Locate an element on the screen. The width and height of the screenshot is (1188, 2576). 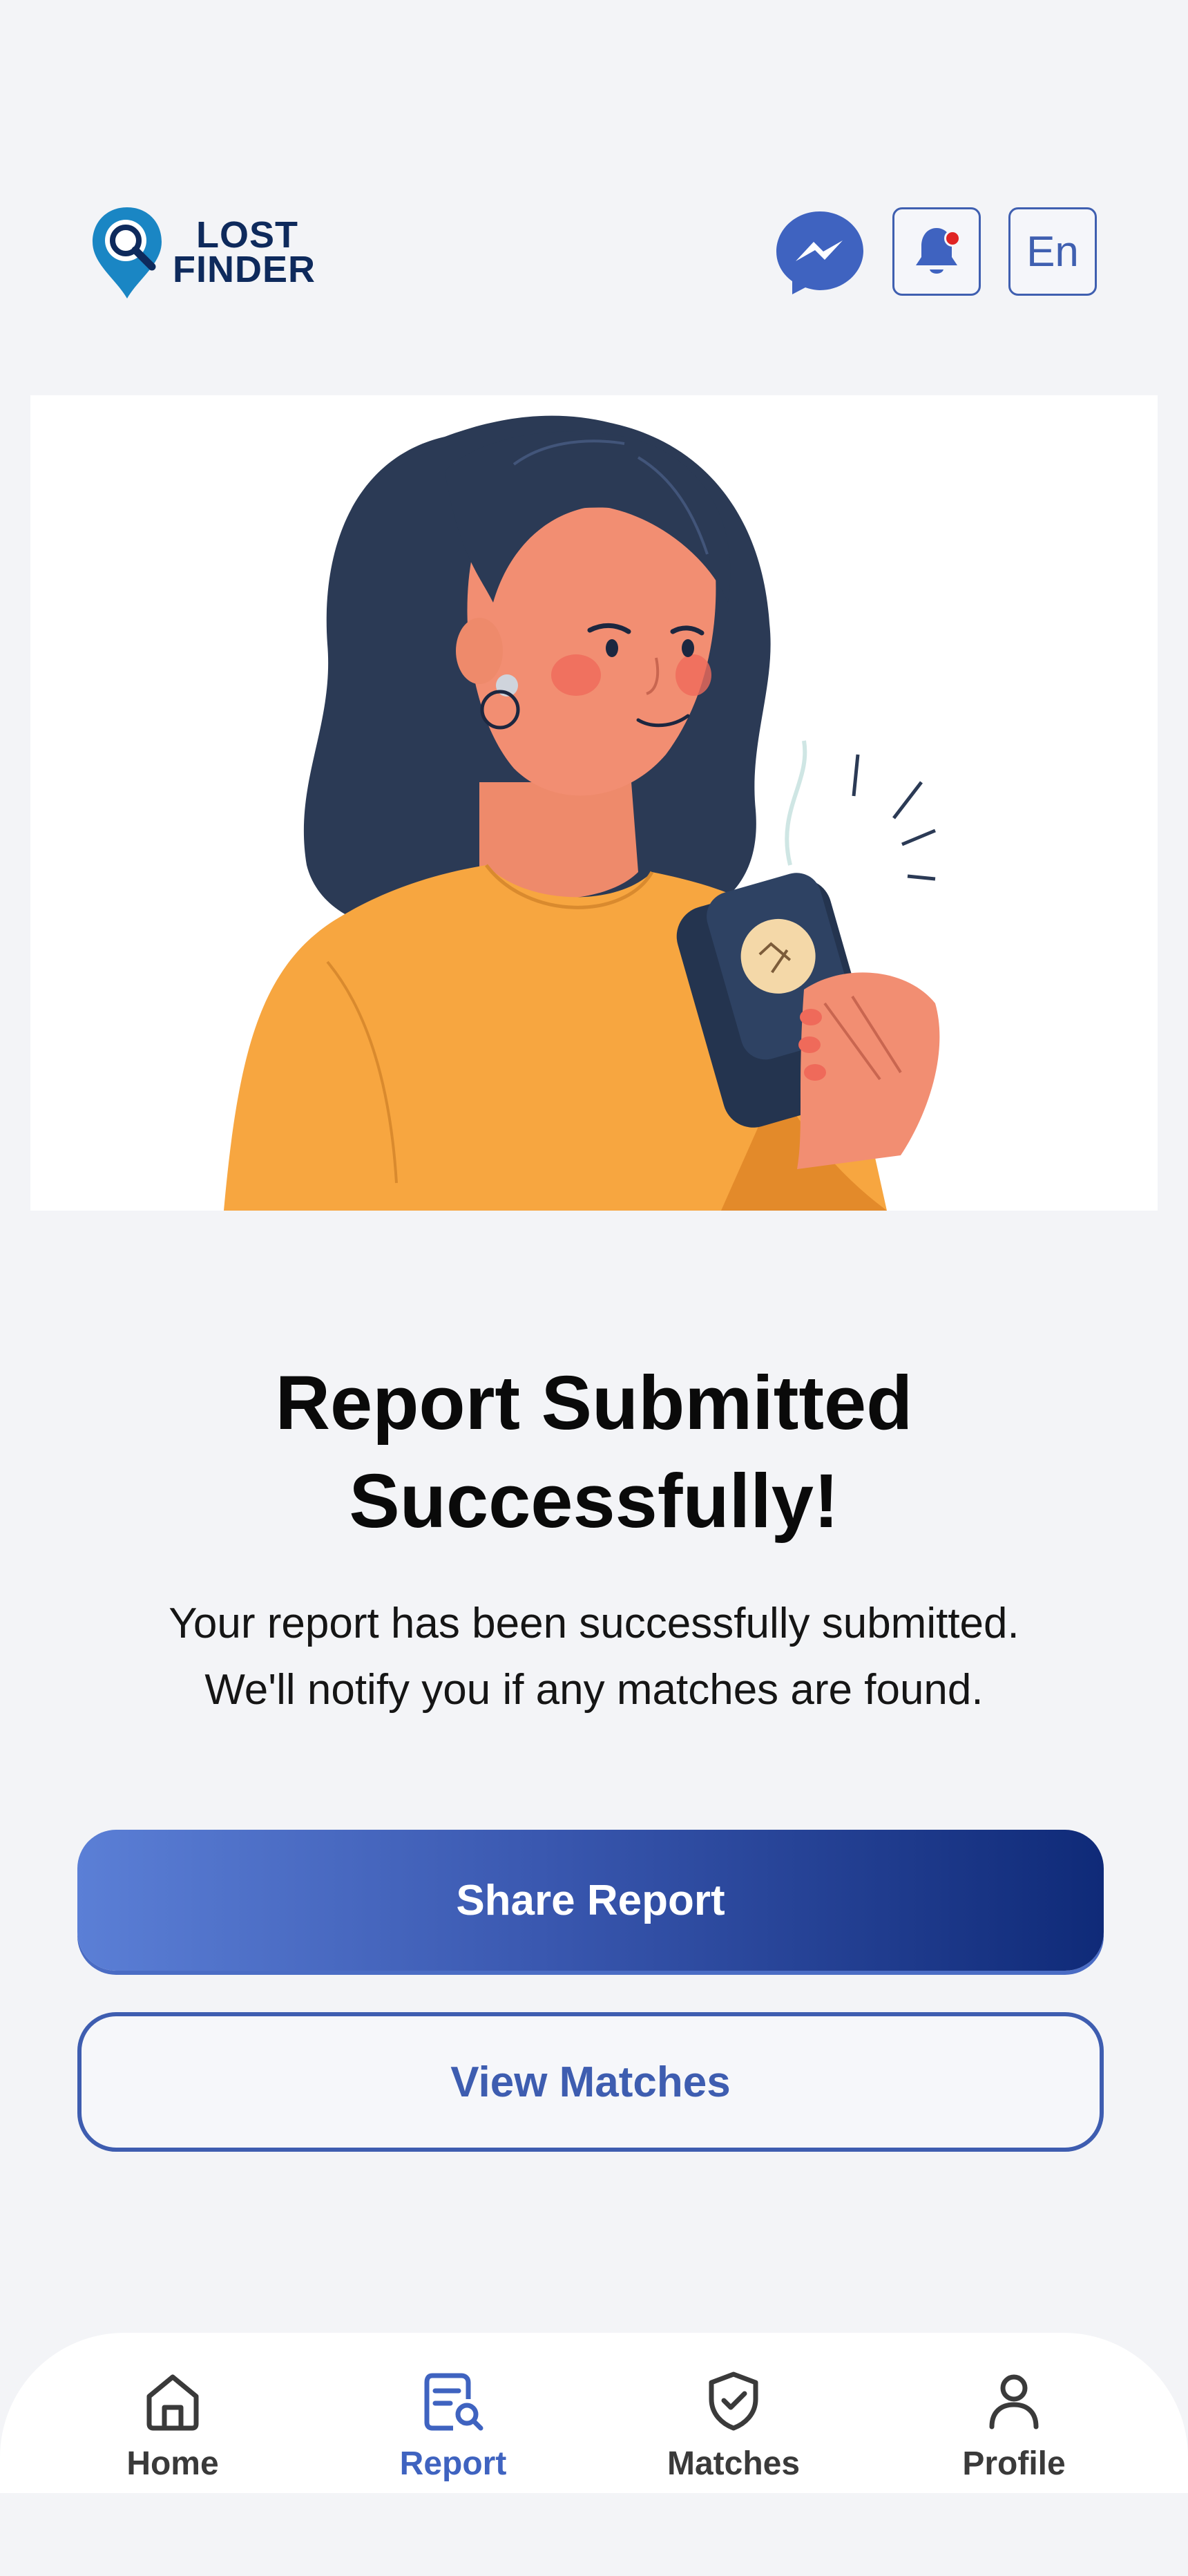
home-icon is located at coordinates (172, 2402).